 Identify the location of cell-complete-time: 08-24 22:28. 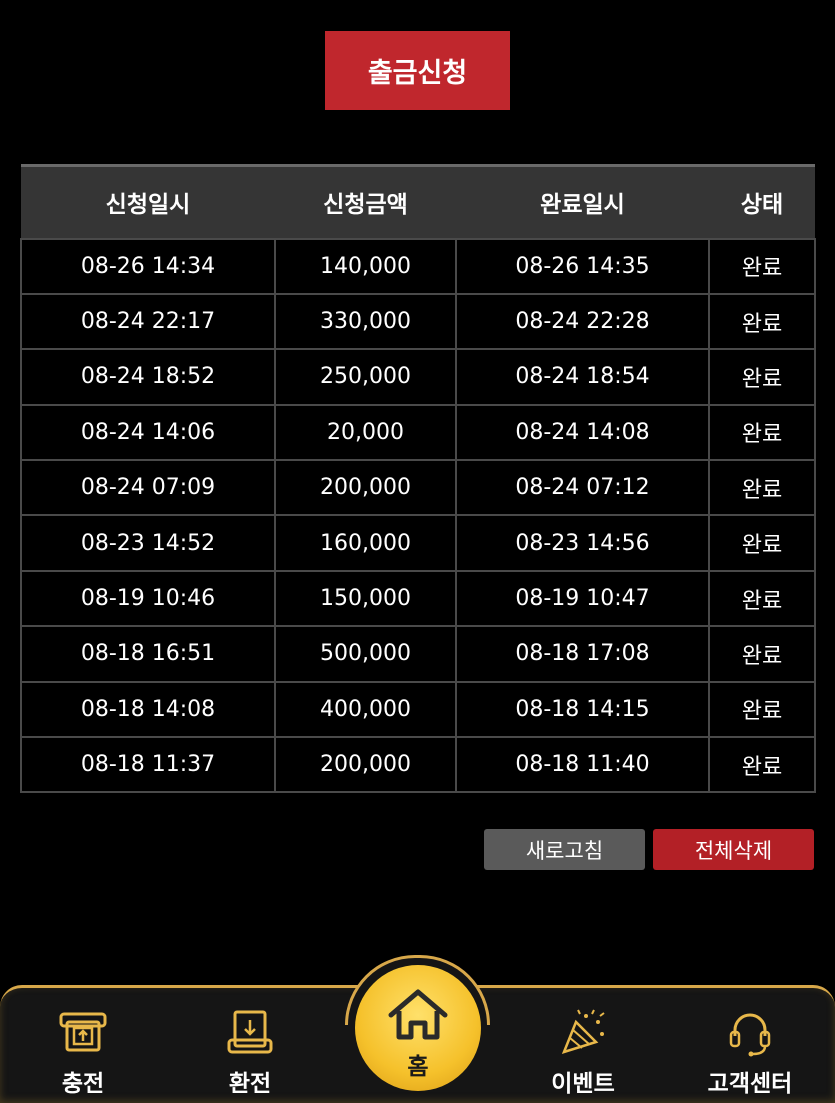
(582, 321).